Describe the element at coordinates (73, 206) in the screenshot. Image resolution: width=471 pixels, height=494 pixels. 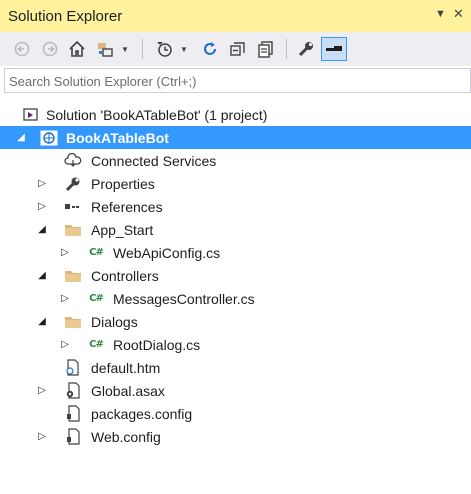
I see `references-icon` at that location.